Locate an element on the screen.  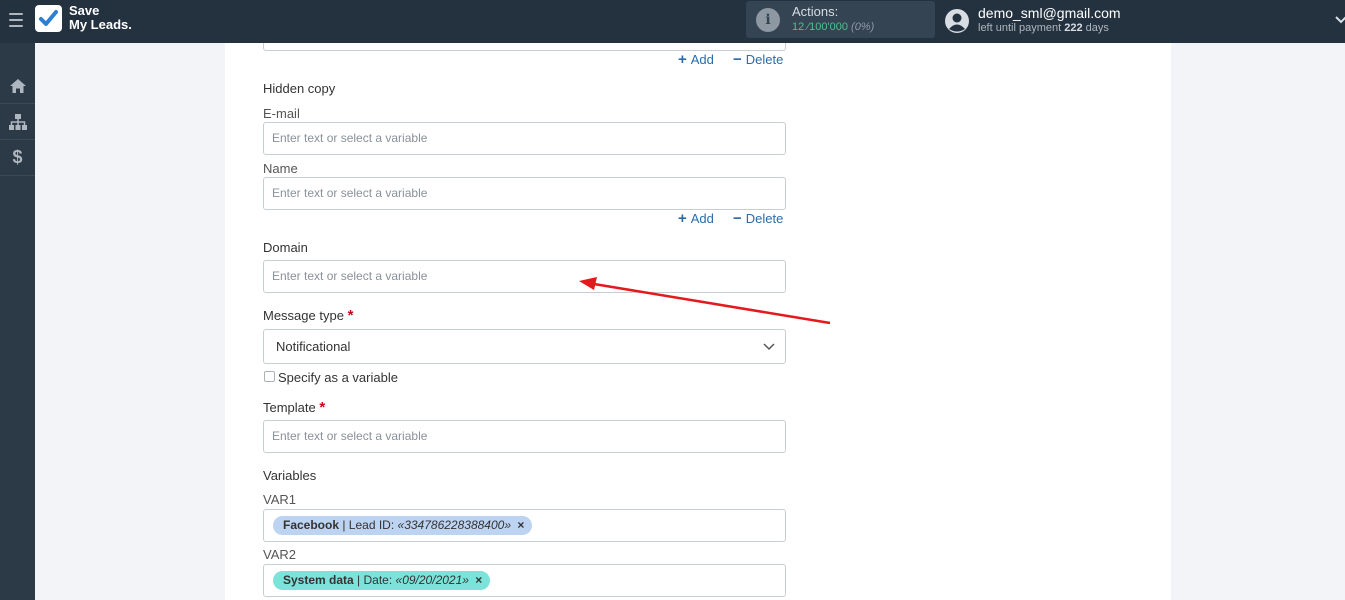
template-label: Template * is located at coordinates (294, 407).